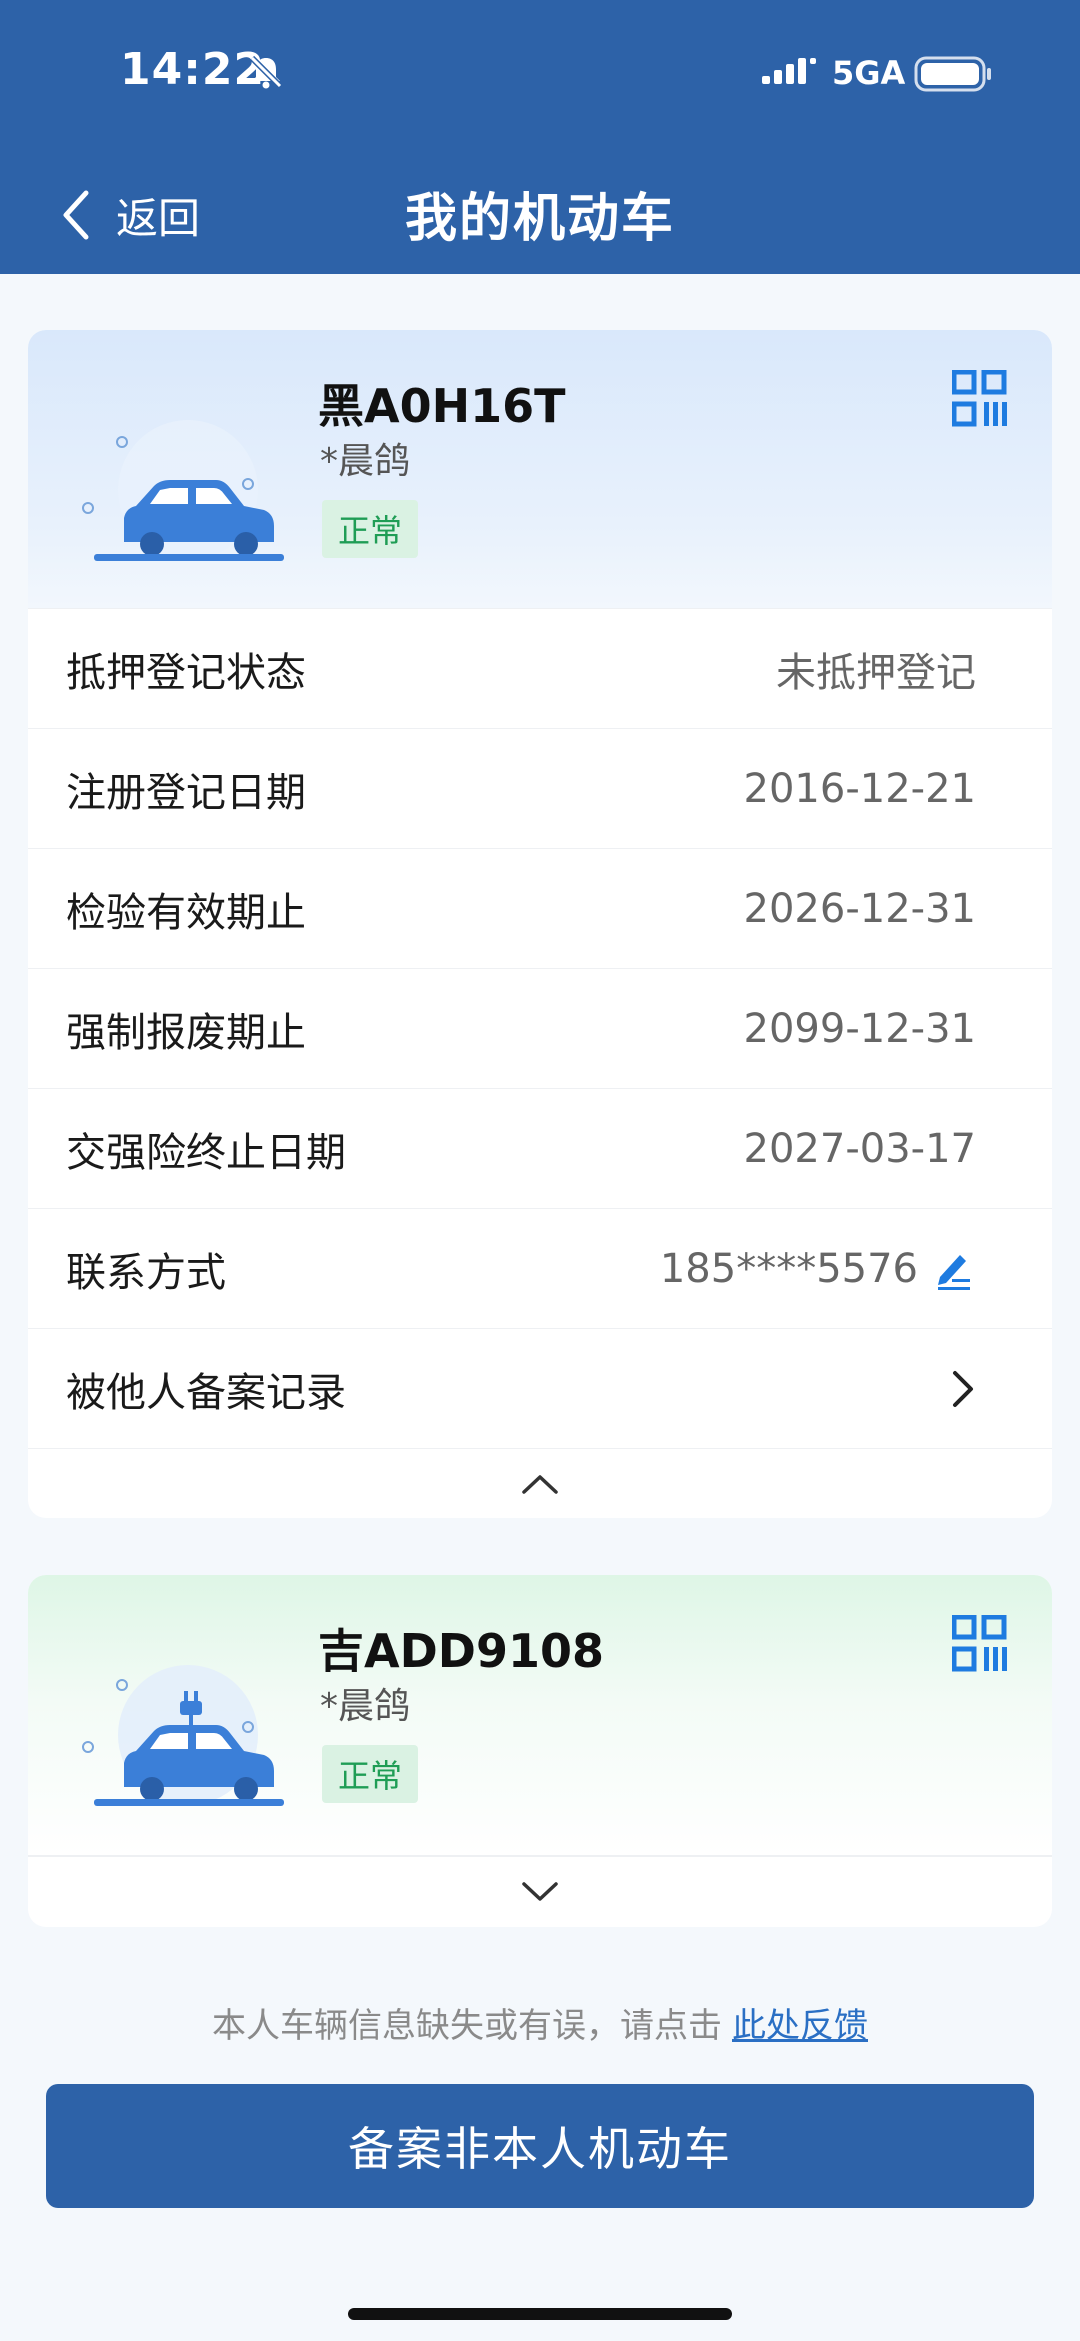 The image size is (1080, 2341). Describe the element at coordinates (540, 668) in the screenshot. I see `info-row-mortgage: 抵押登记状态 未抵押登记` at that location.